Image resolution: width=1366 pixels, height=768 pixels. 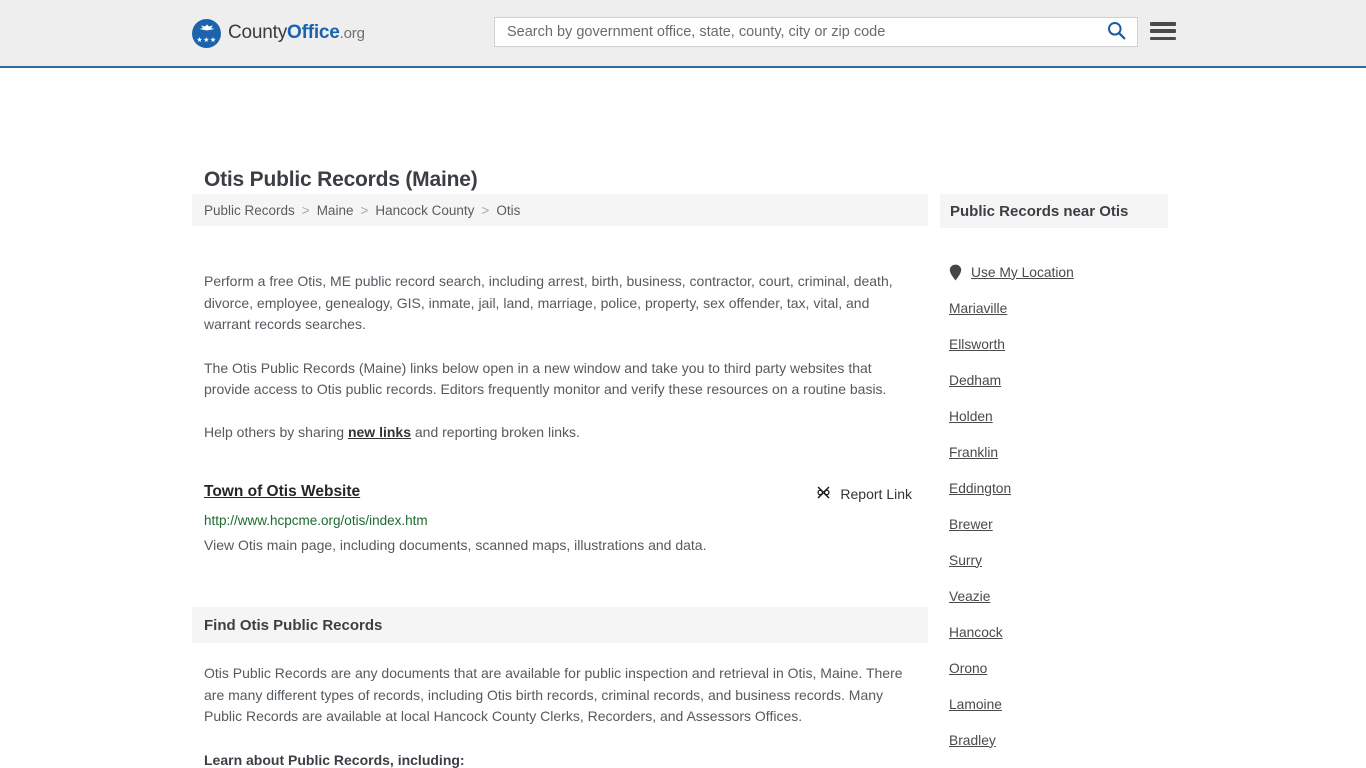 I want to click on list-item: Franklin, so click(x=1054, y=452).